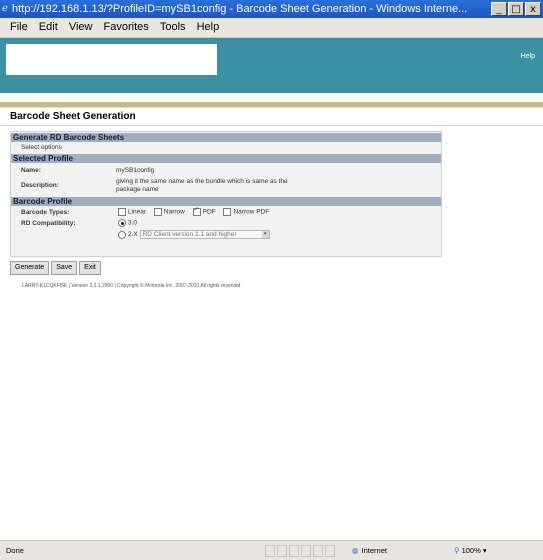 Image resolution: width=543 pixels, height=560 pixels. What do you see at coordinates (226, 158) in the screenshot?
I see `section-selected-profile-heading: Selected Profile` at bounding box center [226, 158].